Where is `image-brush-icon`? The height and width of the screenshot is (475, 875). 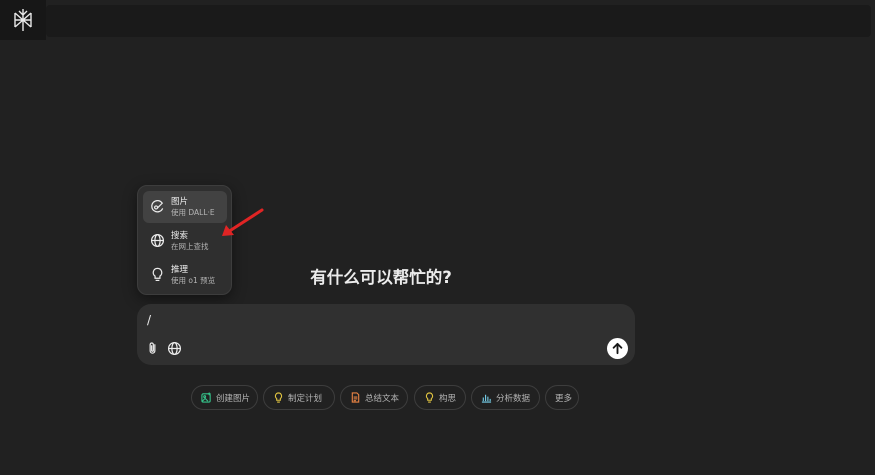 image-brush-icon is located at coordinates (157, 206).